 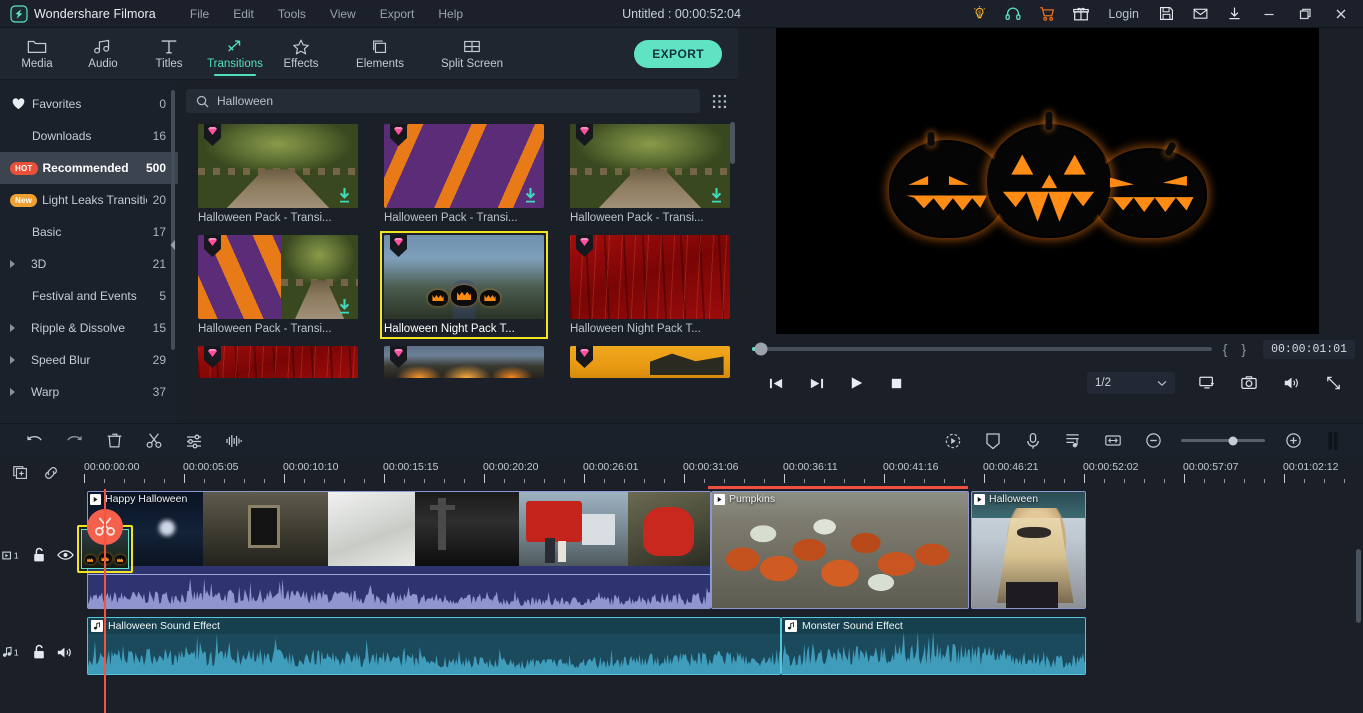 What do you see at coordinates (89, 264) in the screenshot?
I see `sidebar-item-3d: 3D 21` at bounding box center [89, 264].